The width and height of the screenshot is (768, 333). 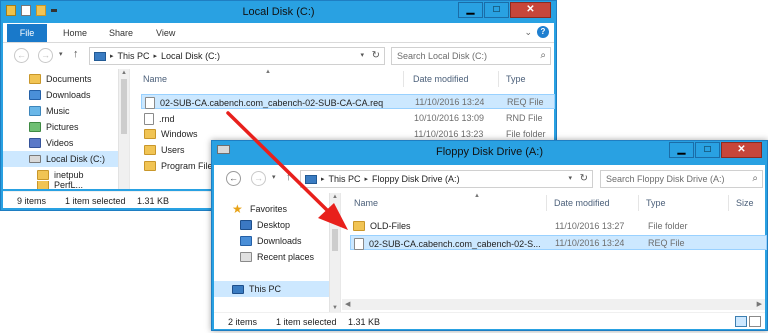 I want to click on breadcrumb-local-disk: Local Disk (C:), so click(x=190, y=56).